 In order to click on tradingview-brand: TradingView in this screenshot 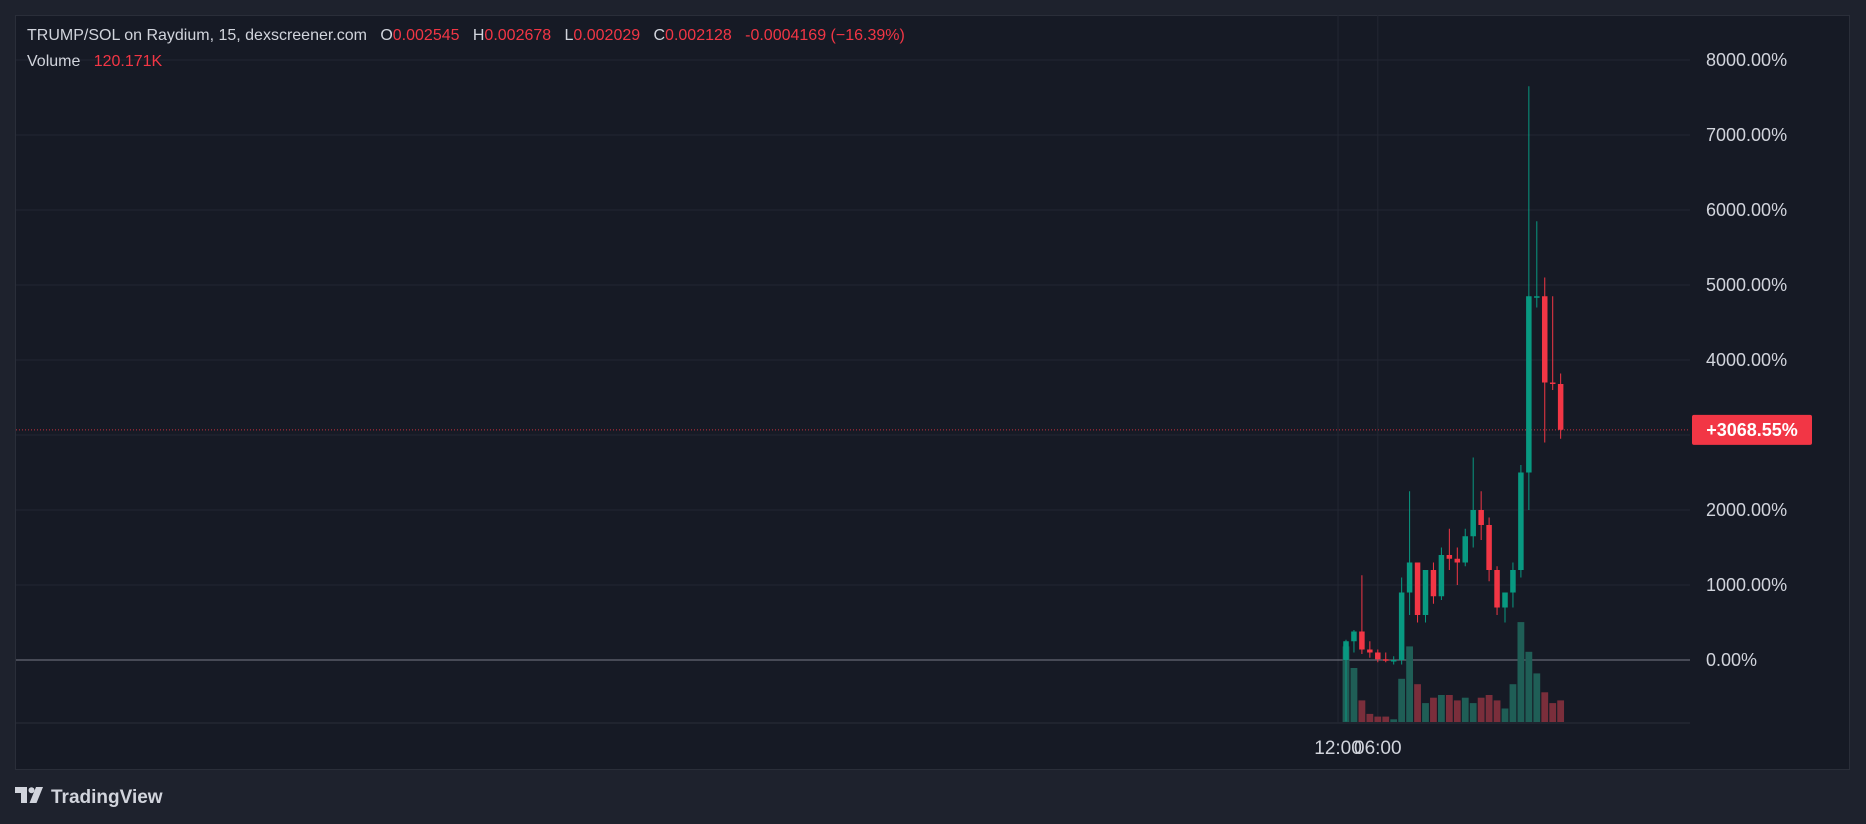, I will do `click(89, 798)`.